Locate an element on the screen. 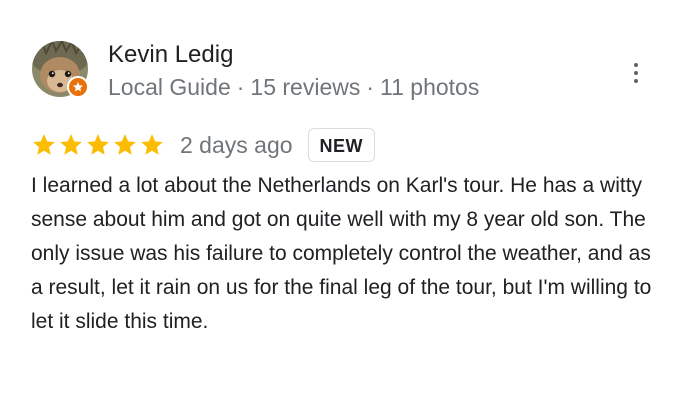 This screenshot has height=410, width=679. local-guide-star-icon is located at coordinates (78, 87).